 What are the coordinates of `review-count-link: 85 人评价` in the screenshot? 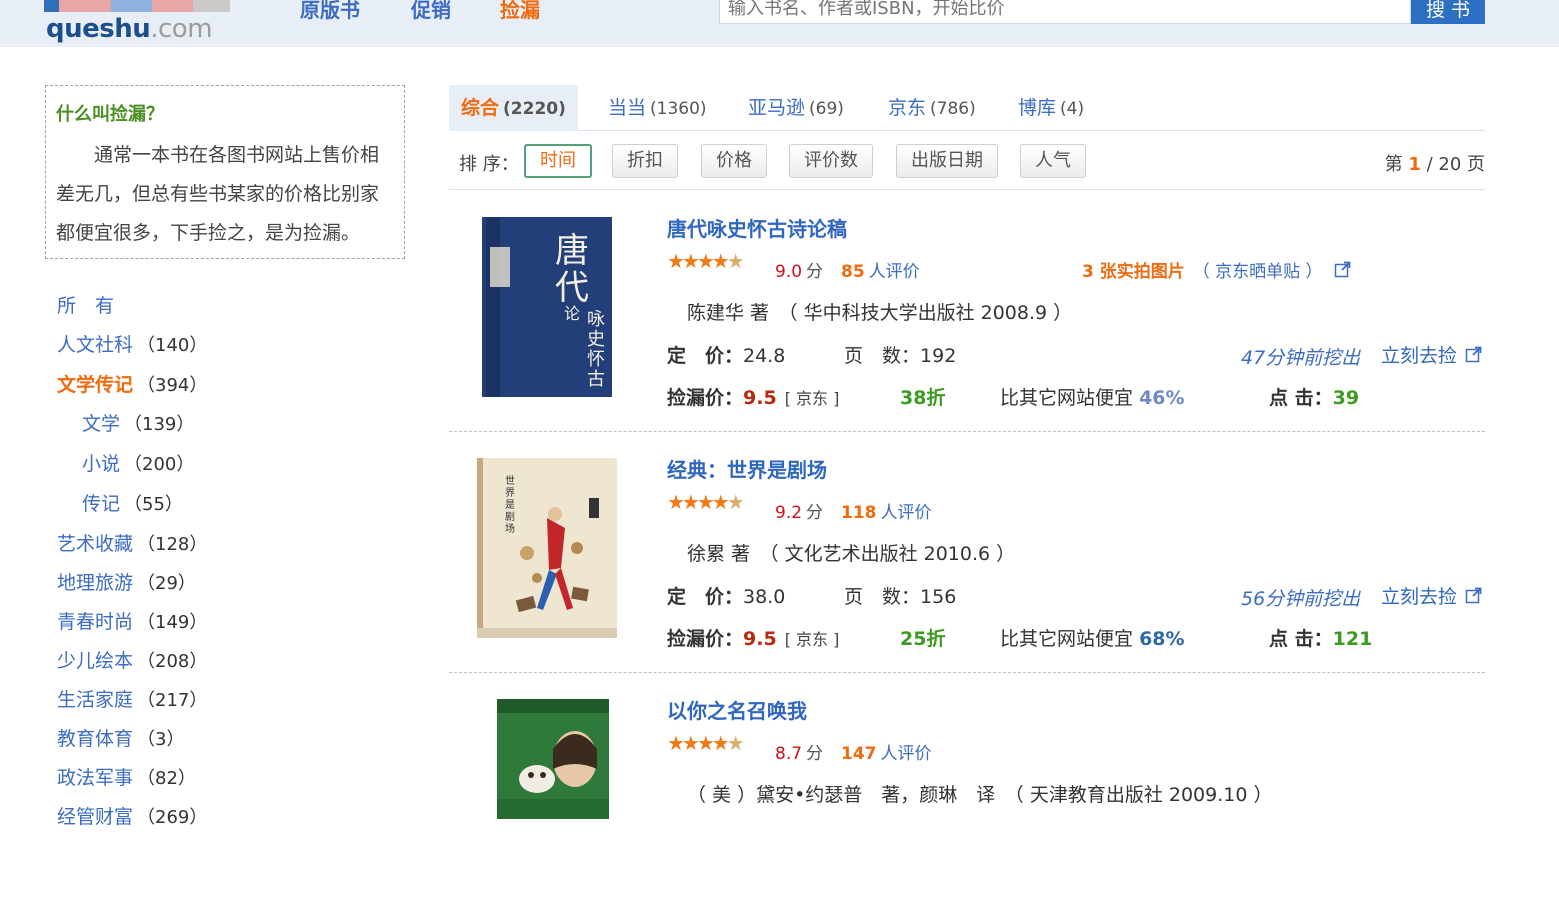 It's located at (880, 269).